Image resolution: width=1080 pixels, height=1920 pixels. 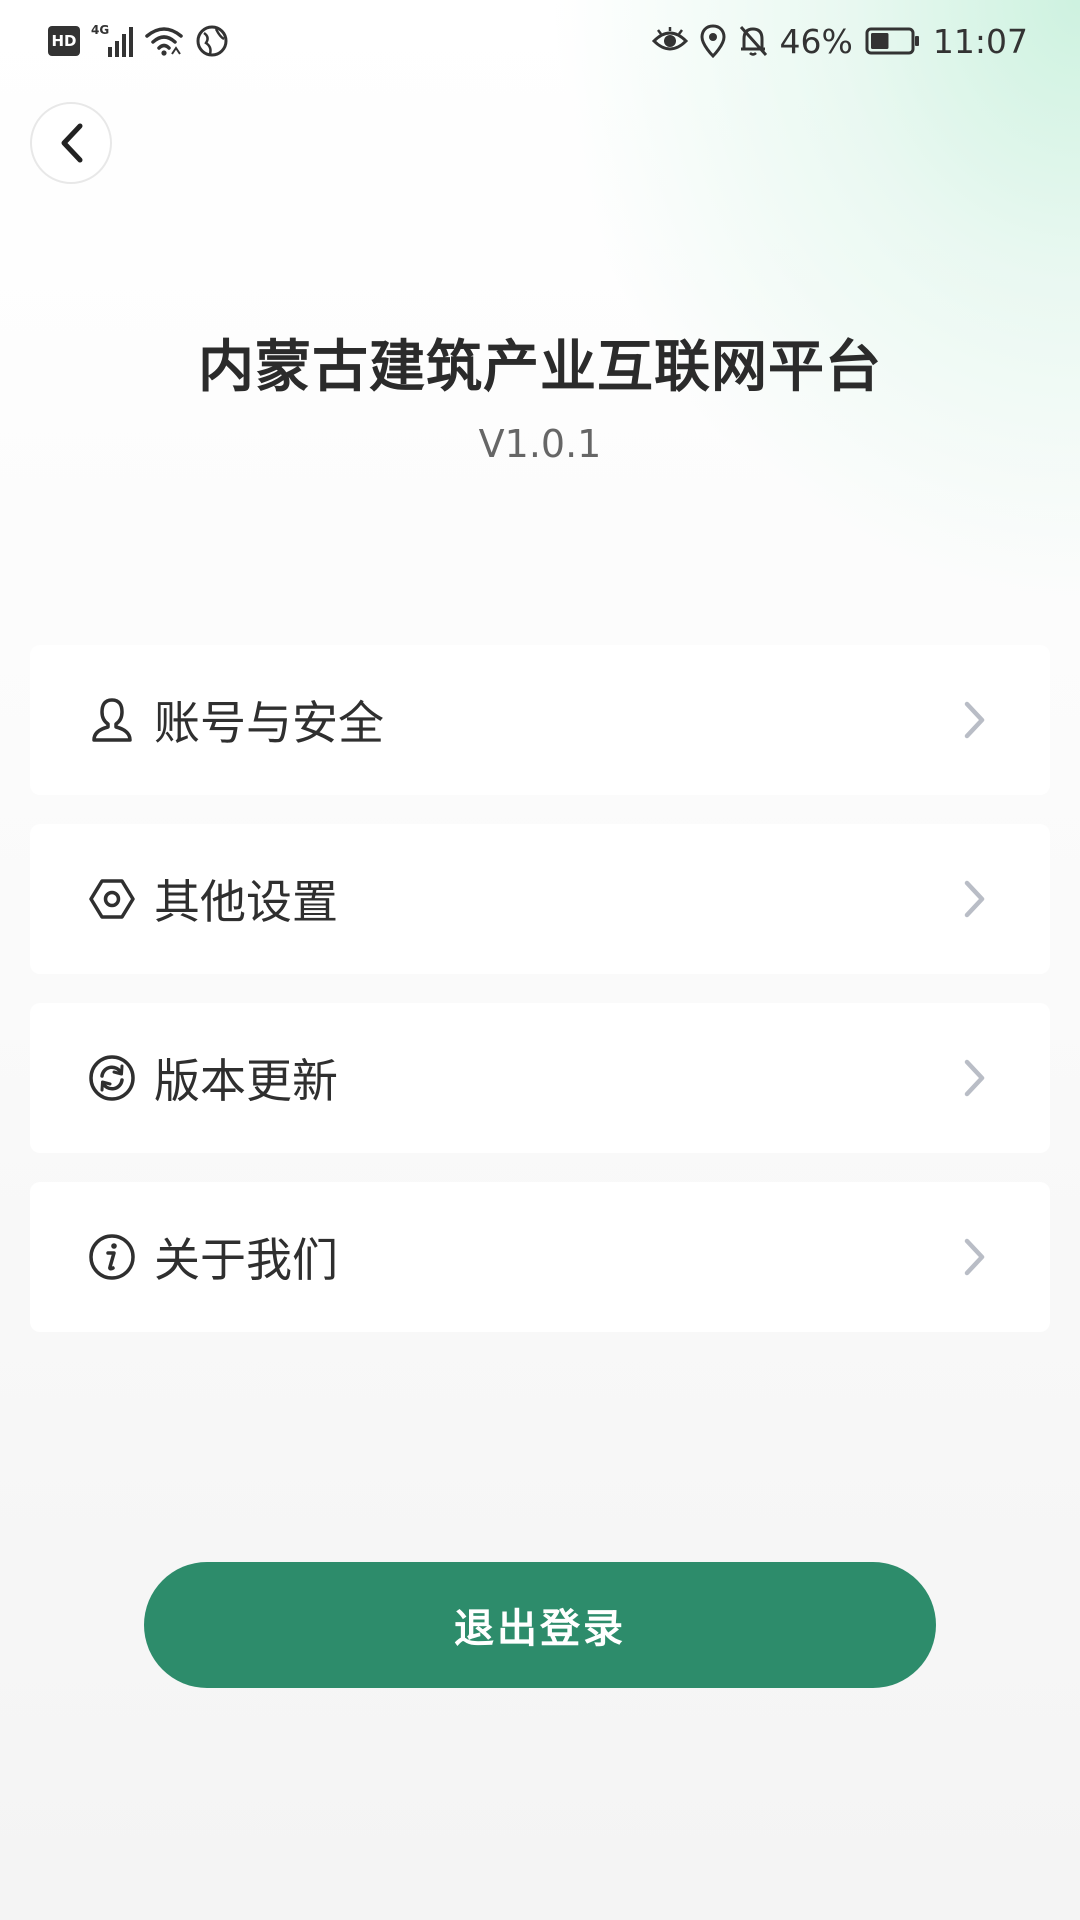 What do you see at coordinates (112, 899) in the screenshot?
I see `hexagon-settings-icon` at bounding box center [112, 899].